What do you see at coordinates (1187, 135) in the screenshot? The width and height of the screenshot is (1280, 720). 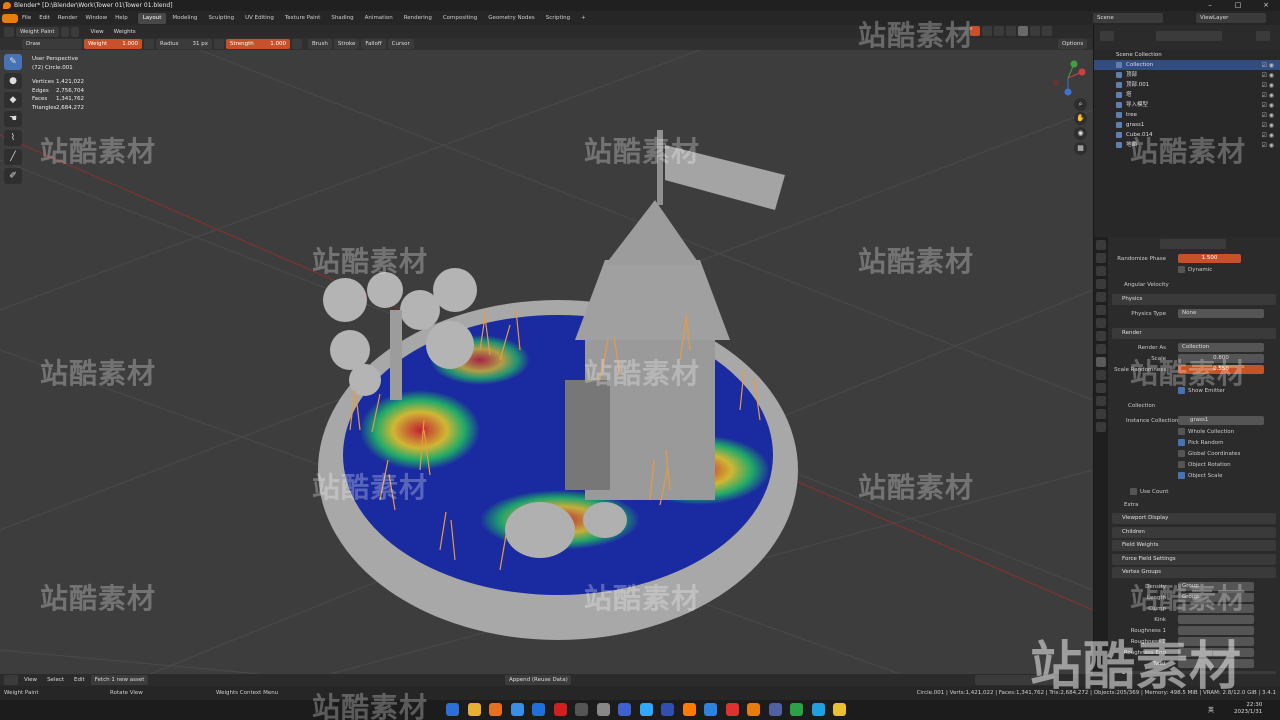 I see `outliner-row: Cube.014 ☑ ◉` at bounding box center [1187, 135].